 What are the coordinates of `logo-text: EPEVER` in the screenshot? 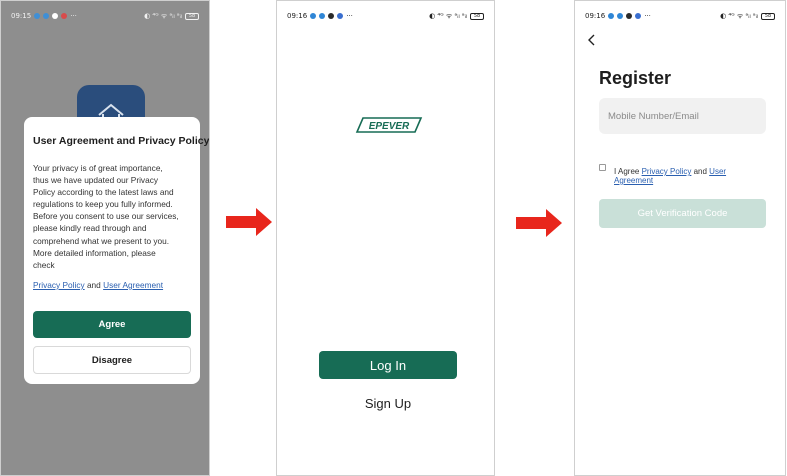 It's located at (389, 126).